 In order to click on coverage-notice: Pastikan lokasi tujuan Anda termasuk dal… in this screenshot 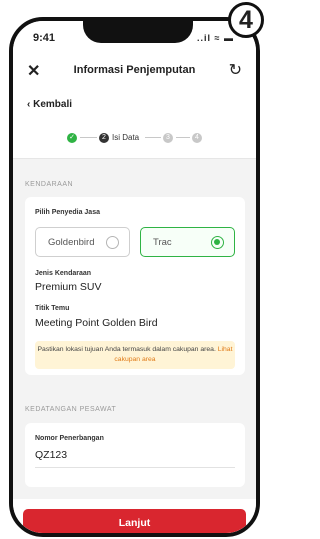, I will do `click(135, 355)`.